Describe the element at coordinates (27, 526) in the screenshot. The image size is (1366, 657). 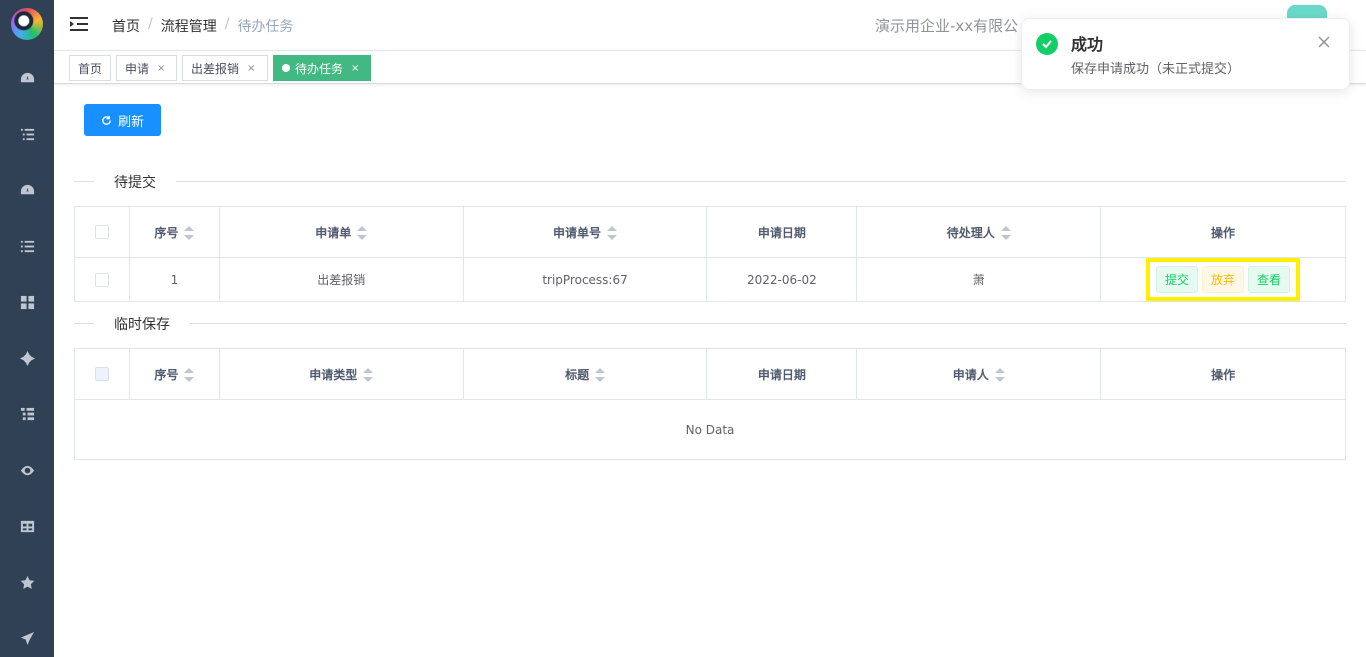
I see `table-icon` at that location.